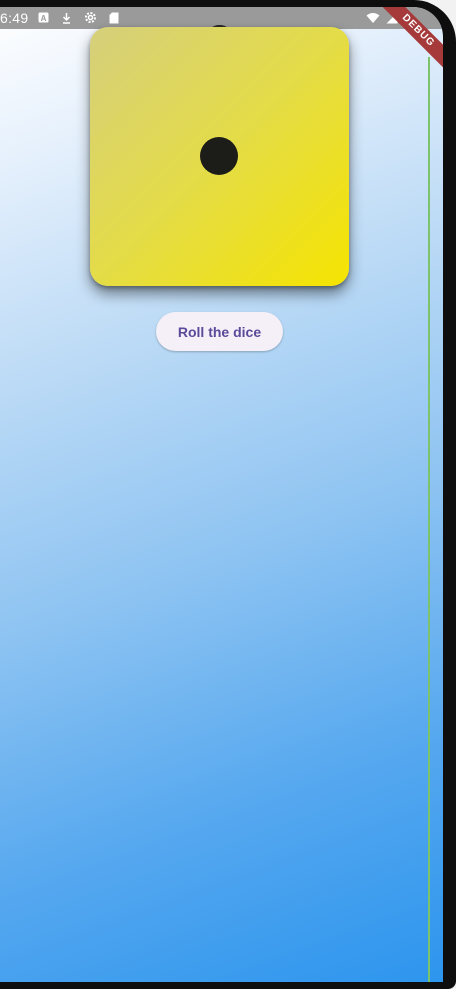 This screenshot has width=456, height=989. I want to click on wifi-icon, so click(373, 19).